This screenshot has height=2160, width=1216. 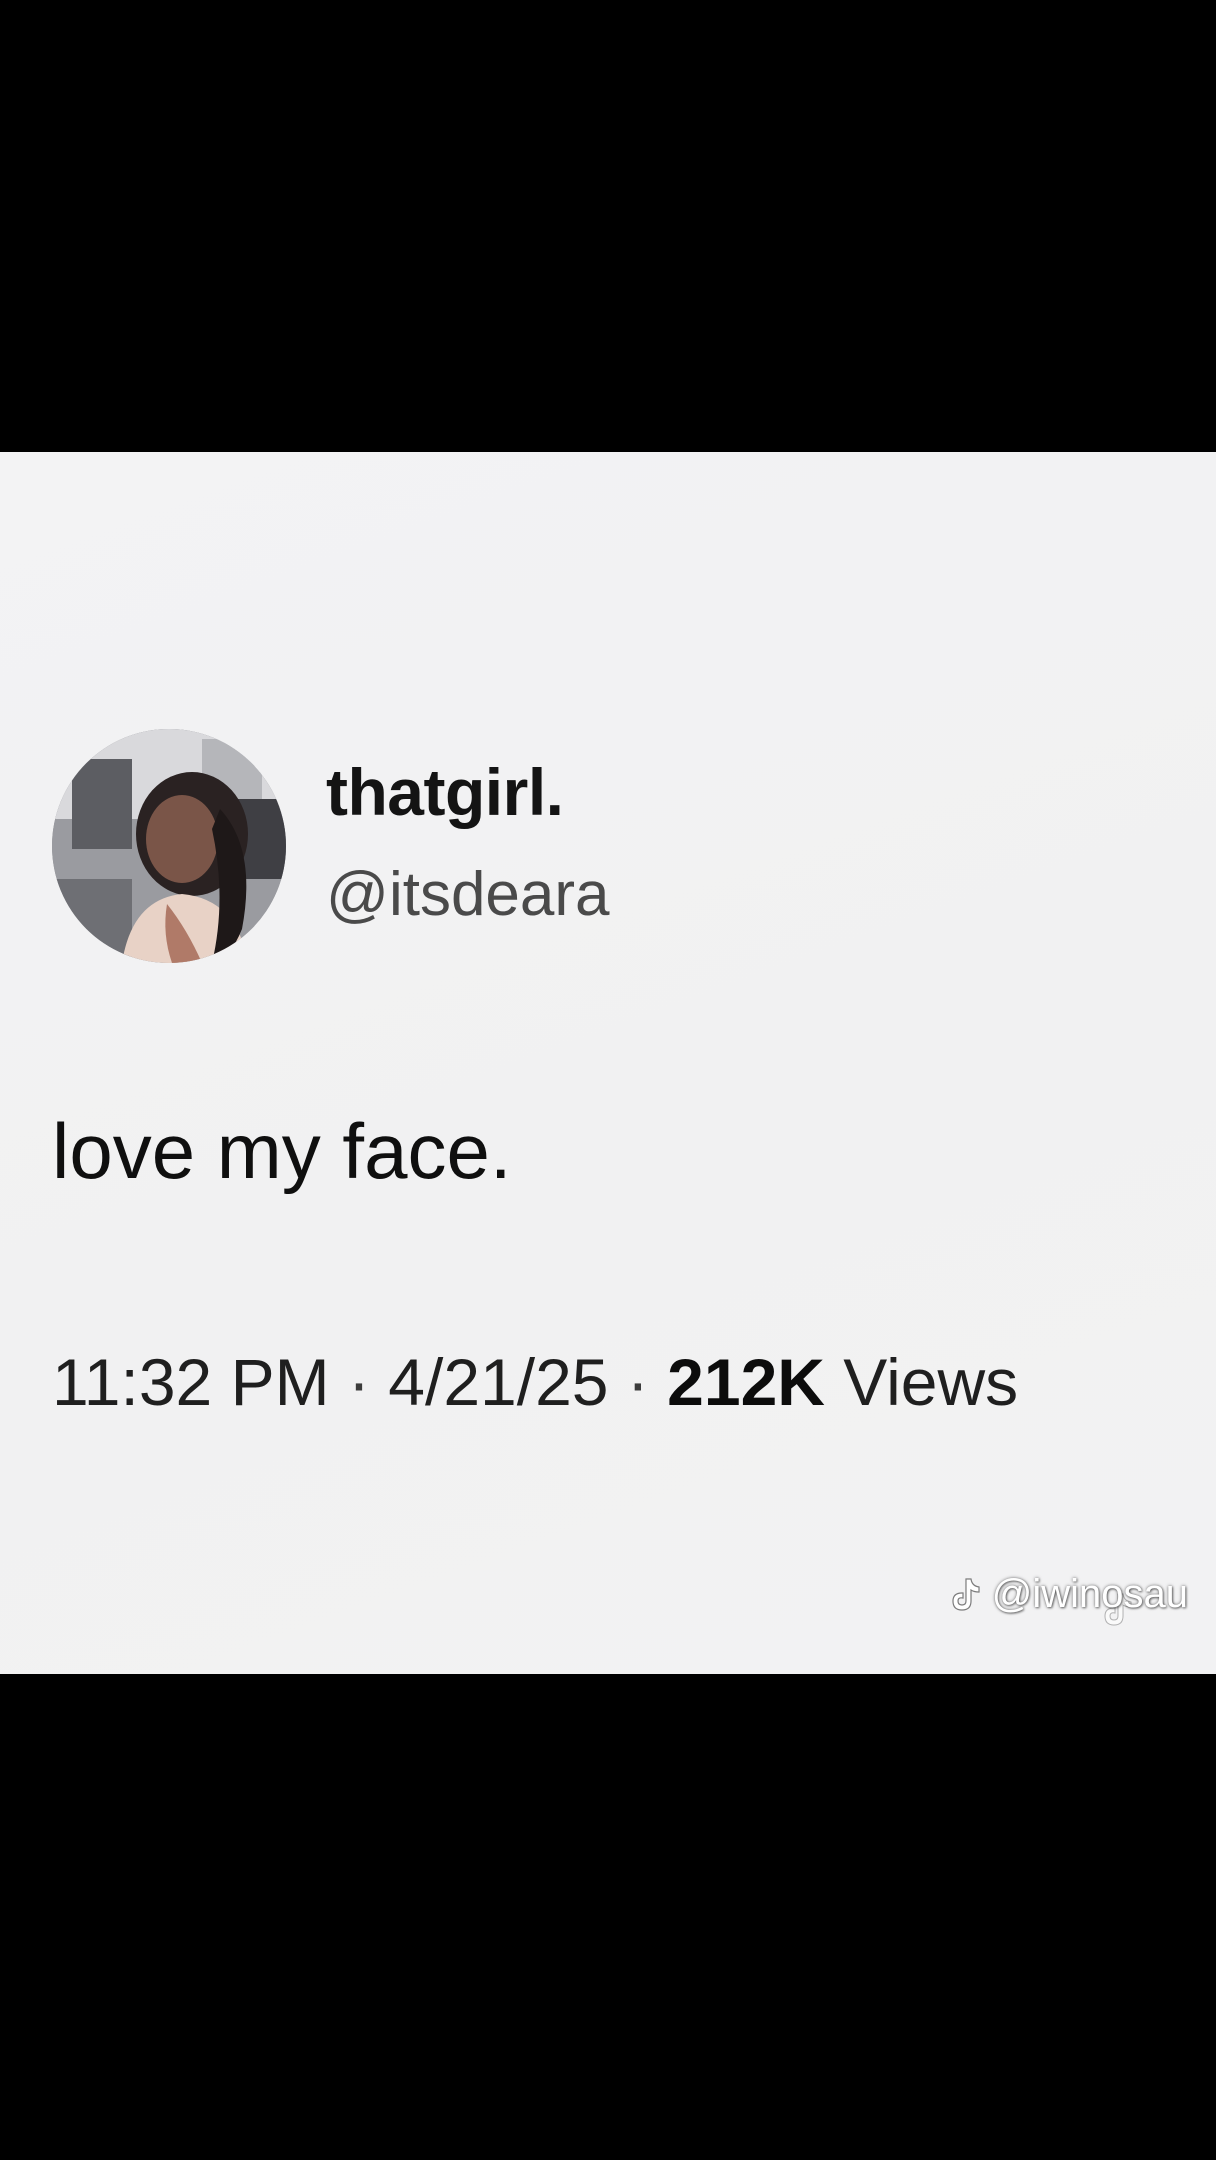 I want to click on display-name: thatgirl., so click(x=445, y=792).